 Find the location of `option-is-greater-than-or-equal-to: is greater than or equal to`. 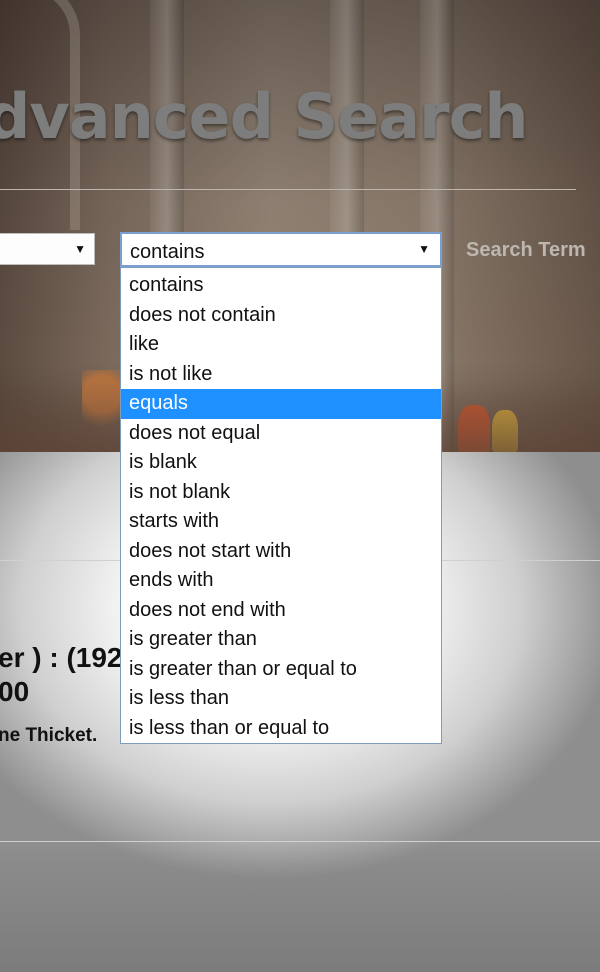

option-is-greater-than-or-equal-to: is greater than or equal to is located at coordinates (281, 670).